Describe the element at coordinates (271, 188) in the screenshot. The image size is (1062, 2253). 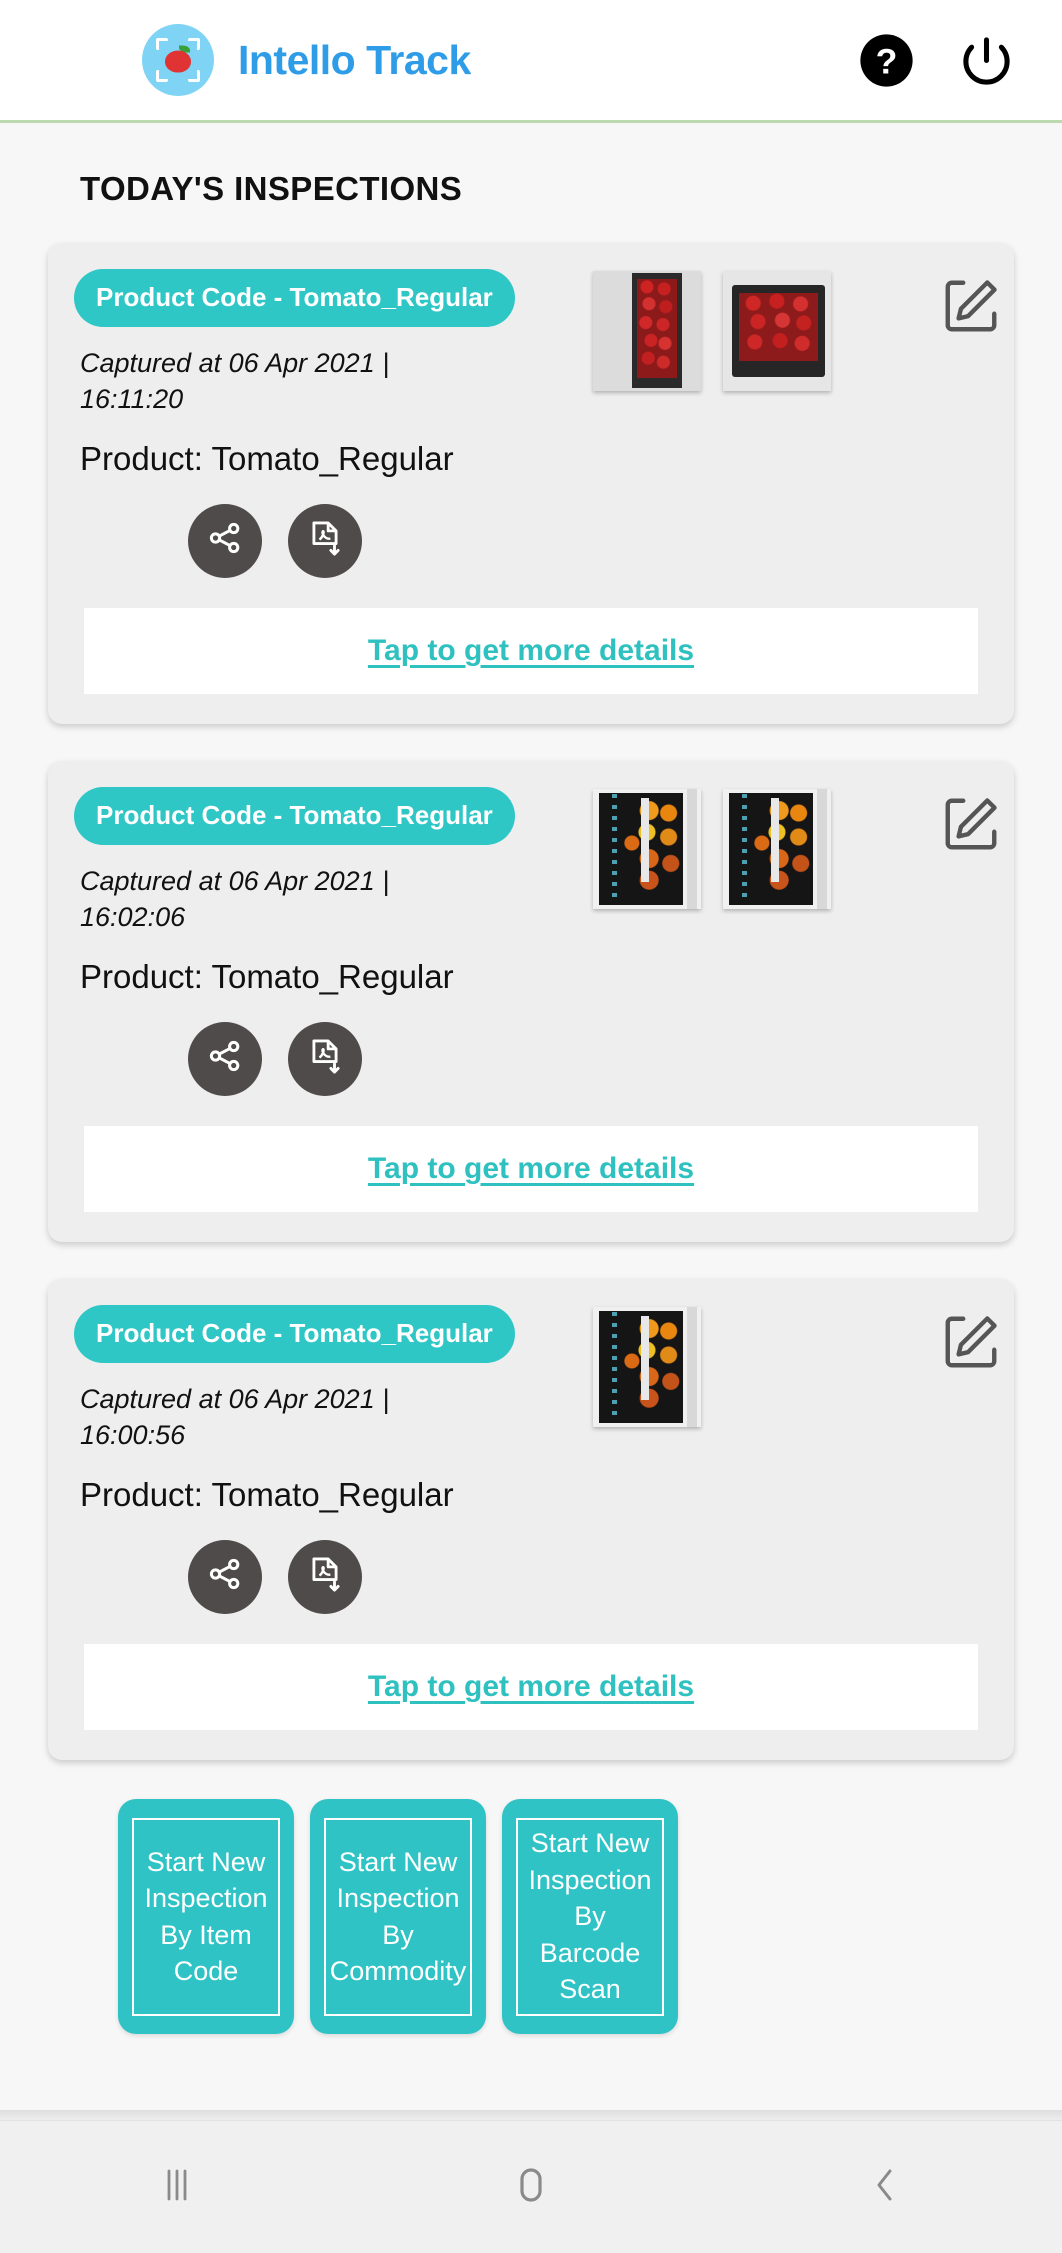
I see `page-title: TODAY'S INSPECTIONS` at that location.